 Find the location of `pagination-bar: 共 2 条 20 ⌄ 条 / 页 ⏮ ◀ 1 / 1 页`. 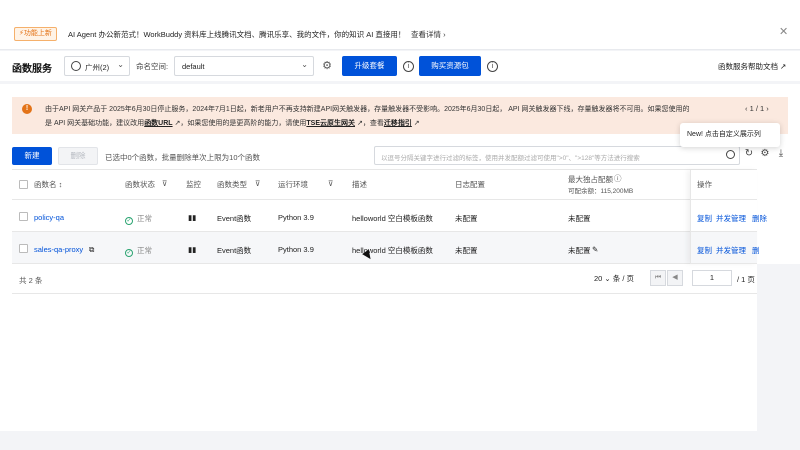

pagination-bar: 共 2 条 20 ⌄ 条 / 页 ⏮ ◀ 1 / 1 页 is located at coordinates (384, 279).